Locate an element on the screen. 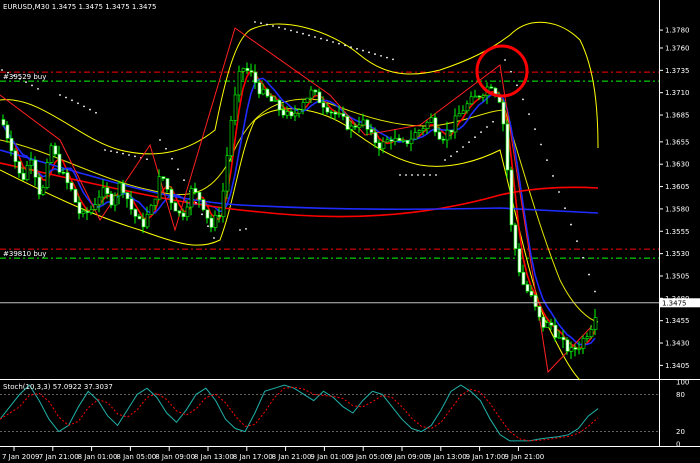 This screenshot has height=463, width=700. price-tick-label: 1.3685 is located at coordinates (677, 116).